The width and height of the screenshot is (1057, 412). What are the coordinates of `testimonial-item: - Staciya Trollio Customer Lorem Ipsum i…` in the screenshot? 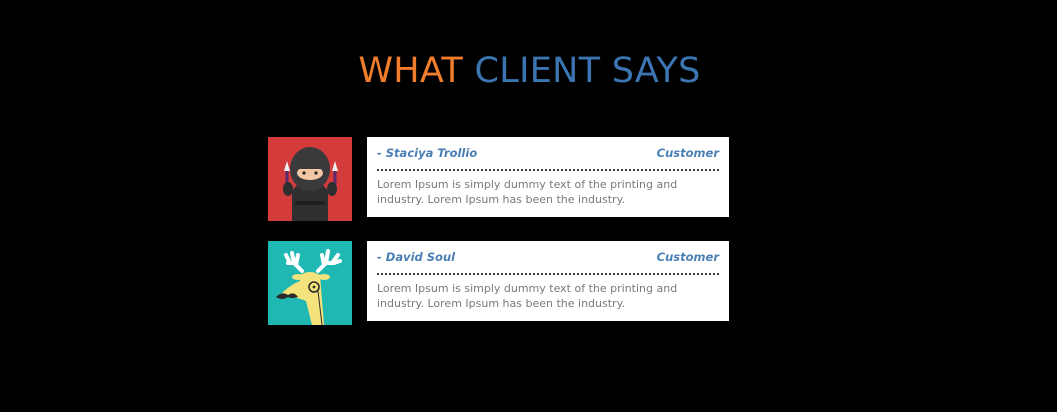 It's located at (498, 179).